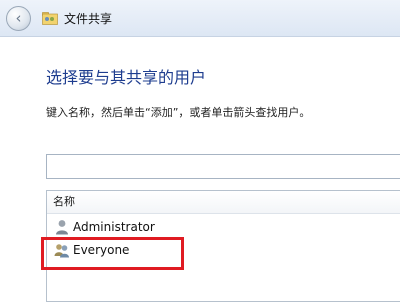 The width and height of the screenshot is (400, 302). What do you see at coordinates (223, 202) in the screenshot?
I see `column-header-name: 名称` at bounding box center [223, 202].